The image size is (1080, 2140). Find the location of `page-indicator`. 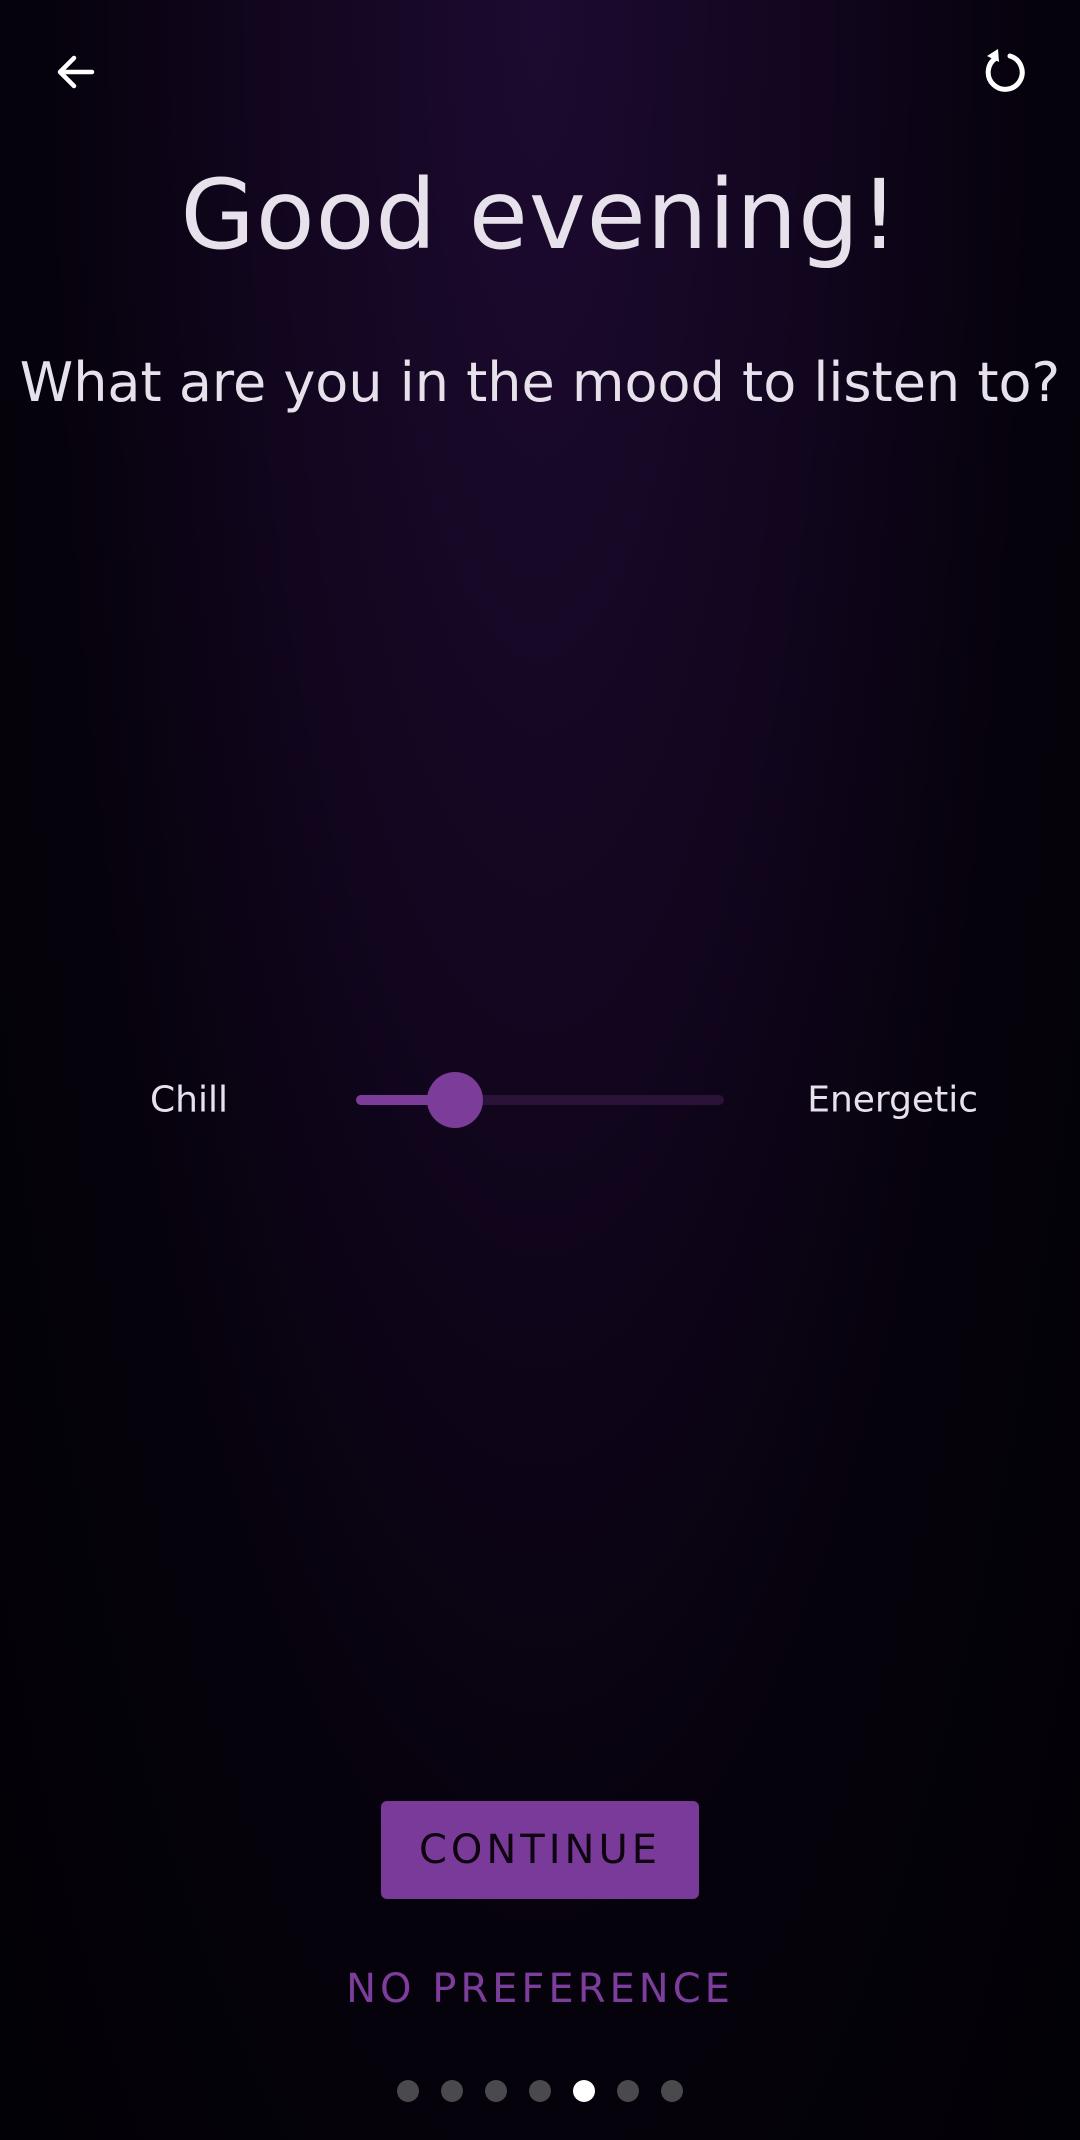

page-indicator is located at coordinates (540, 2091).